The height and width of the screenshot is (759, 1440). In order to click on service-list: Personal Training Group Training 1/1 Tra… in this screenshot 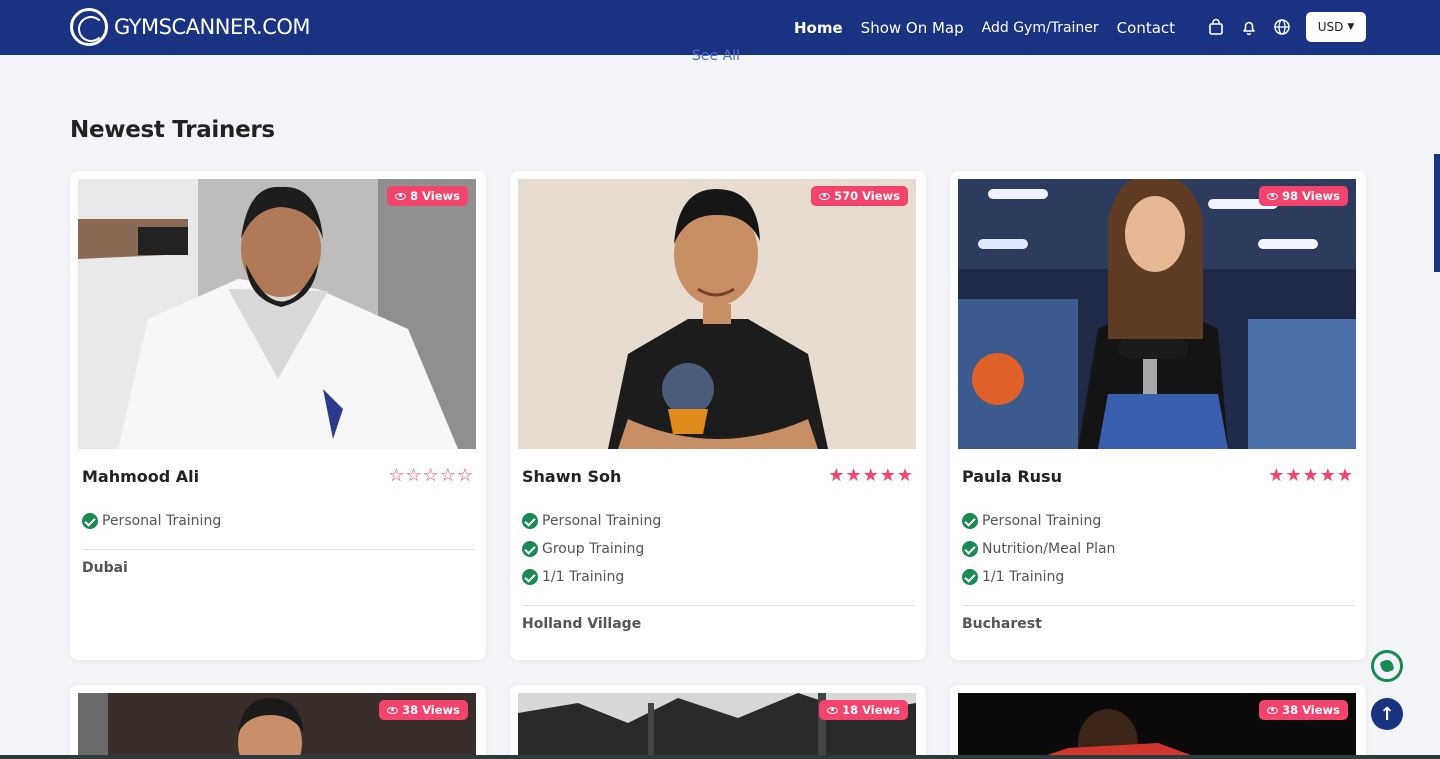, I will do `click(591, 549)`.